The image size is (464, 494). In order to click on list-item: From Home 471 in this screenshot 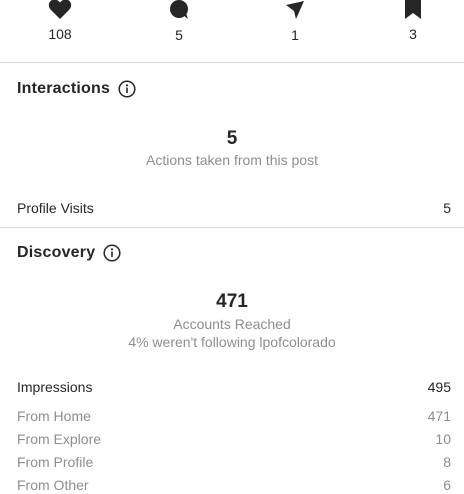, I will do `click(234, 416)`.